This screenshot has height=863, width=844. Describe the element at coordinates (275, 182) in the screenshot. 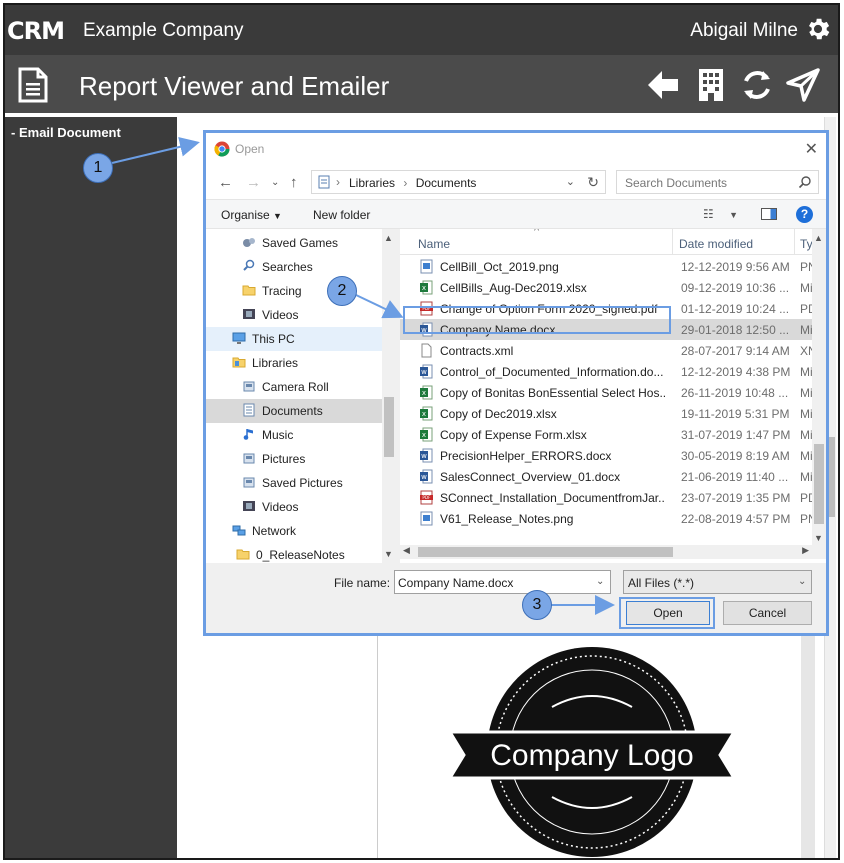

I see `recent-dropdown-icon: ⌄` at that location.